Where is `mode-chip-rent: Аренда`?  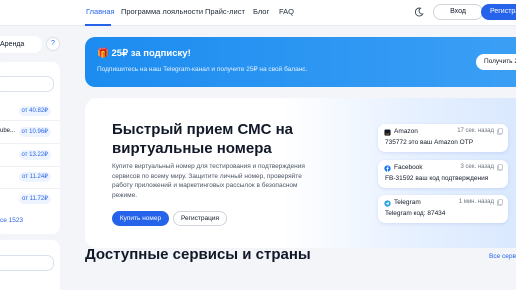 mode-chip-rent: Аренда is located at coordinates (21, 44).